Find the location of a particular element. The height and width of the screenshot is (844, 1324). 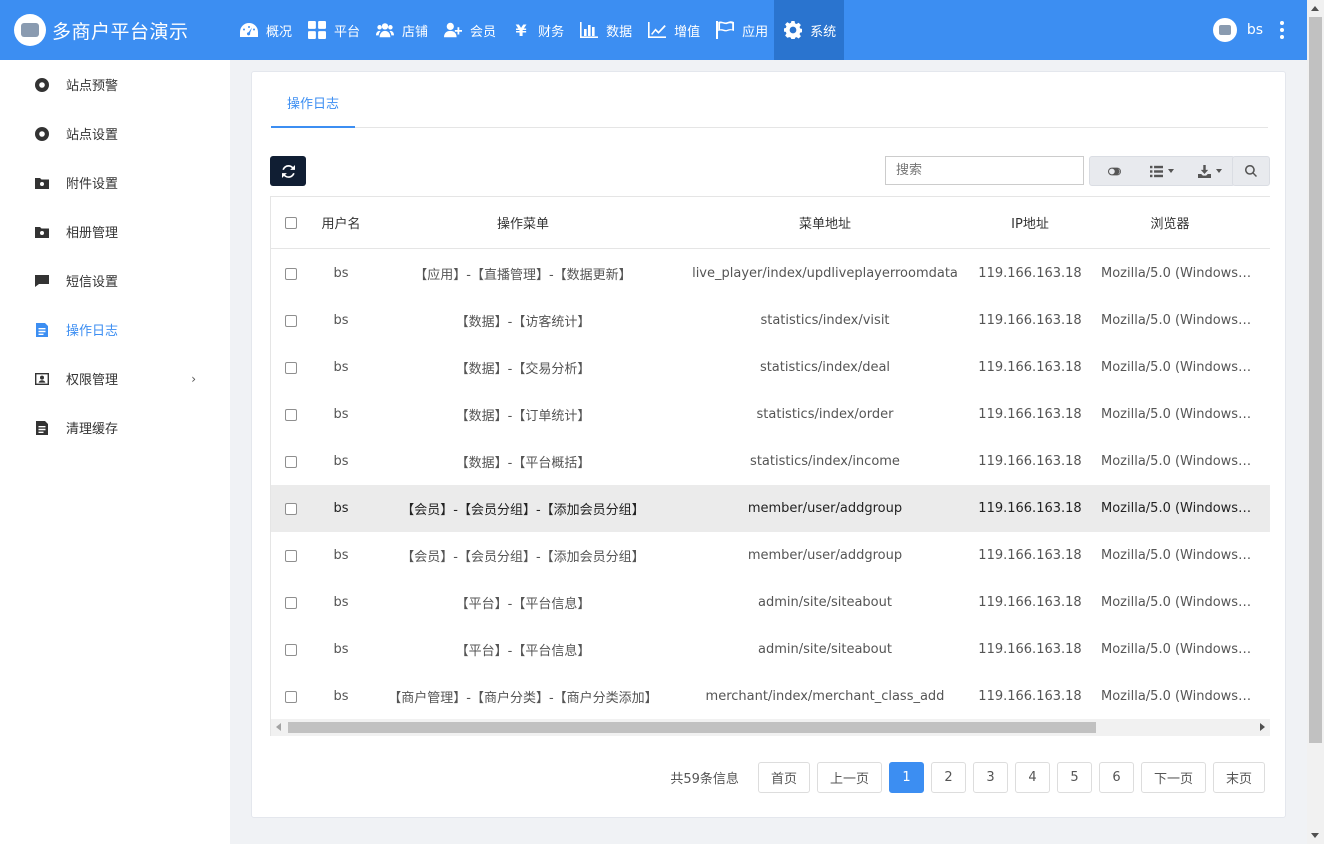

column-header-menu: 操作菜单 is located at coordinates (523, 222).